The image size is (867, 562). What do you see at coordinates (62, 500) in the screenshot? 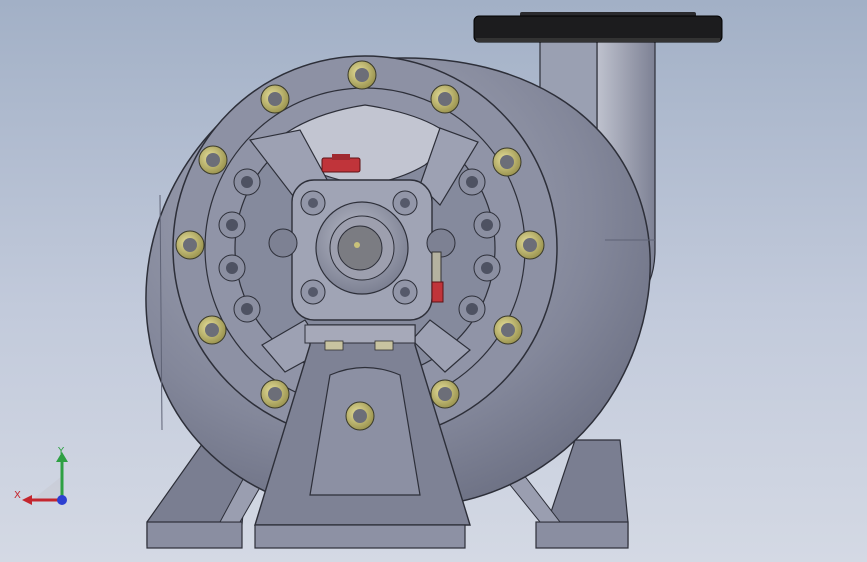
I see `z-axis-dot` at bounding box center [62, 500].